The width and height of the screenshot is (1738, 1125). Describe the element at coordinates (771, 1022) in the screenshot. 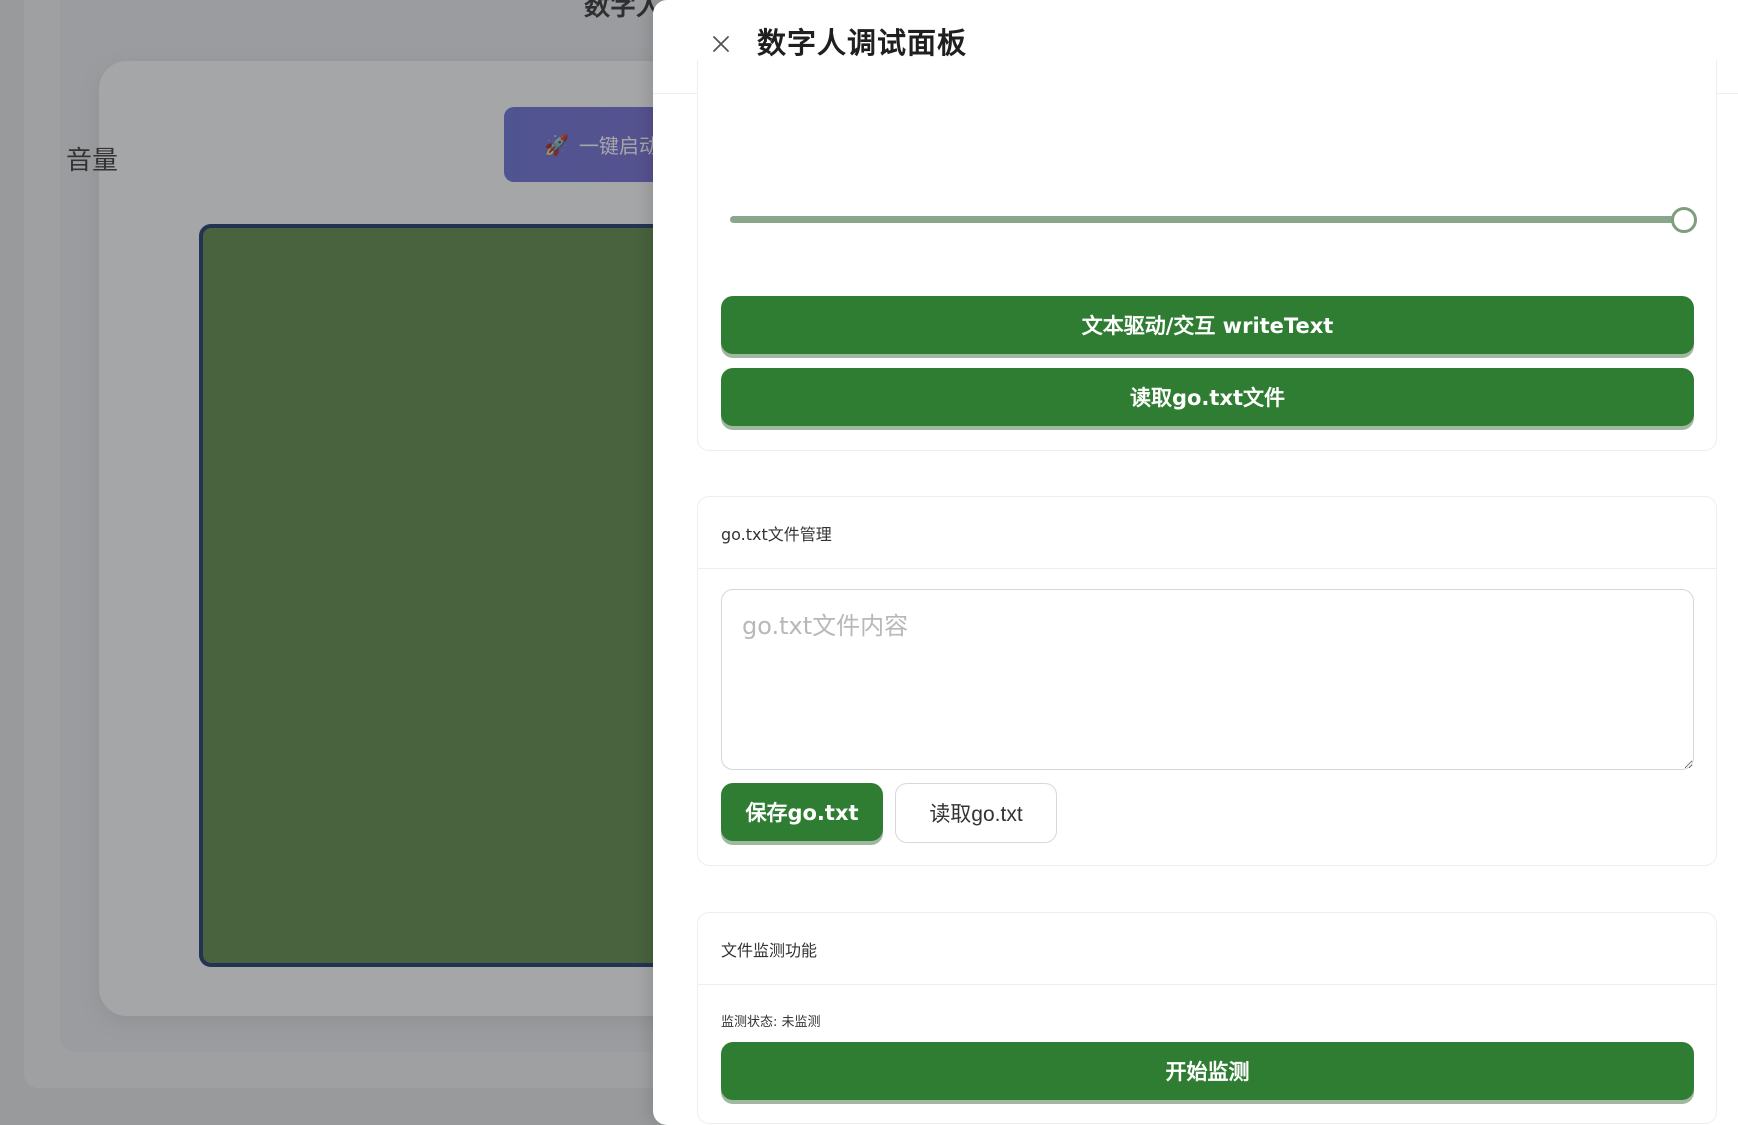

I see `monitor-status-text: 监测状态: 未监测` at that location.